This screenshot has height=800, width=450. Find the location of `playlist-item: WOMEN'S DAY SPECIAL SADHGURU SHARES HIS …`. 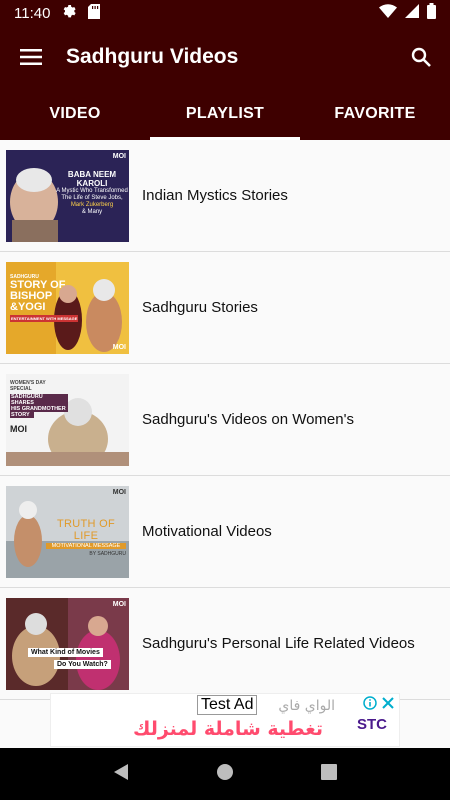

playlist-item: WOMEN'S DAY SPECIAL SADHGURU SHARES HIS … is located at coordinates (225, 420).